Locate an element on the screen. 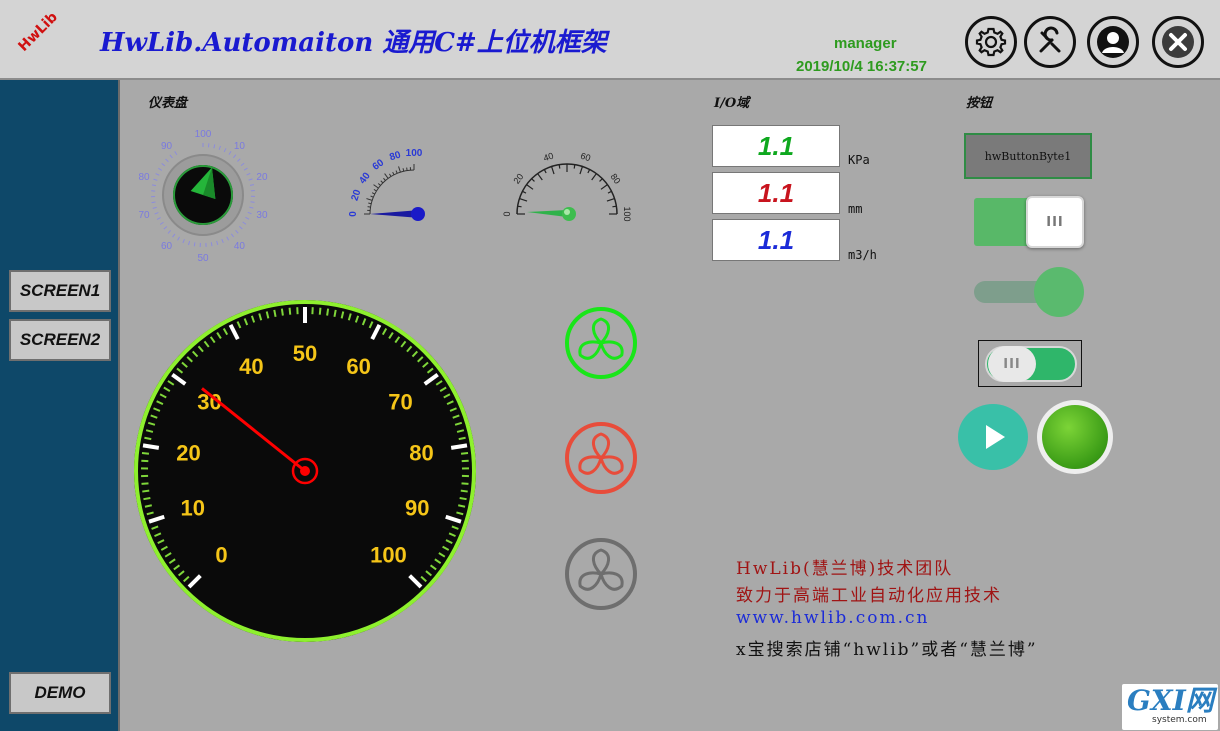 The image size is (1220, 731). buttons-section-label: 按钮 is located at coordinates (979, 103).